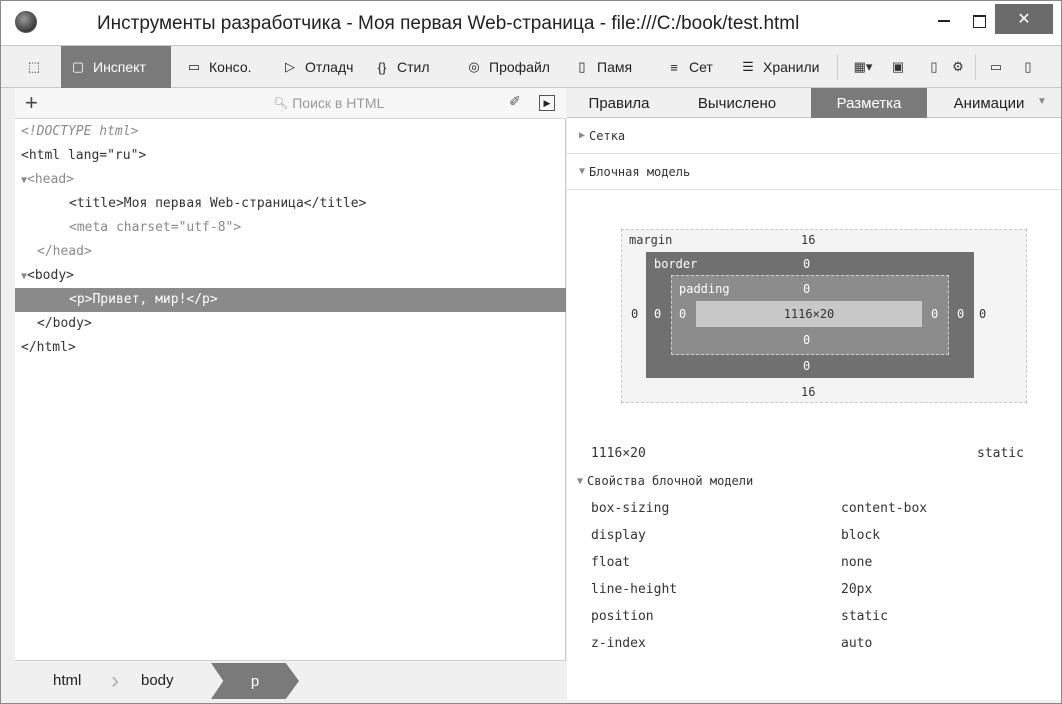 The image size is (1062, 704). I want to click on border-right-value: 0, so click(960, 314).